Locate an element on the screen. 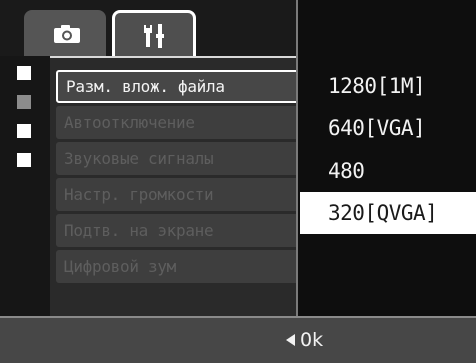  menu-item: Звуковые сигналы is located at coordinates (176, 158).